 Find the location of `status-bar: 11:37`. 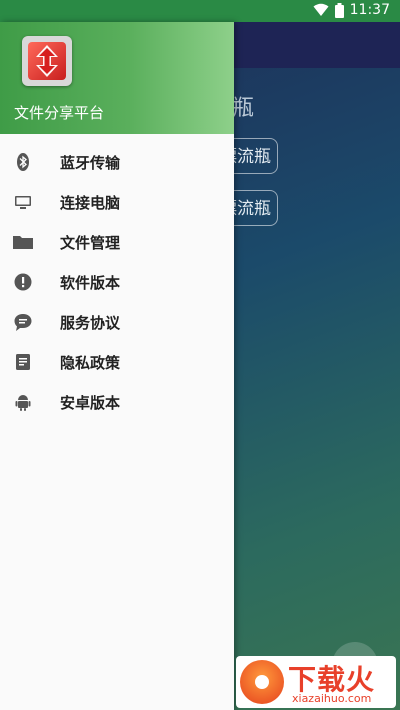

status-bar: 11:37 is located at coordinates (200, 11).